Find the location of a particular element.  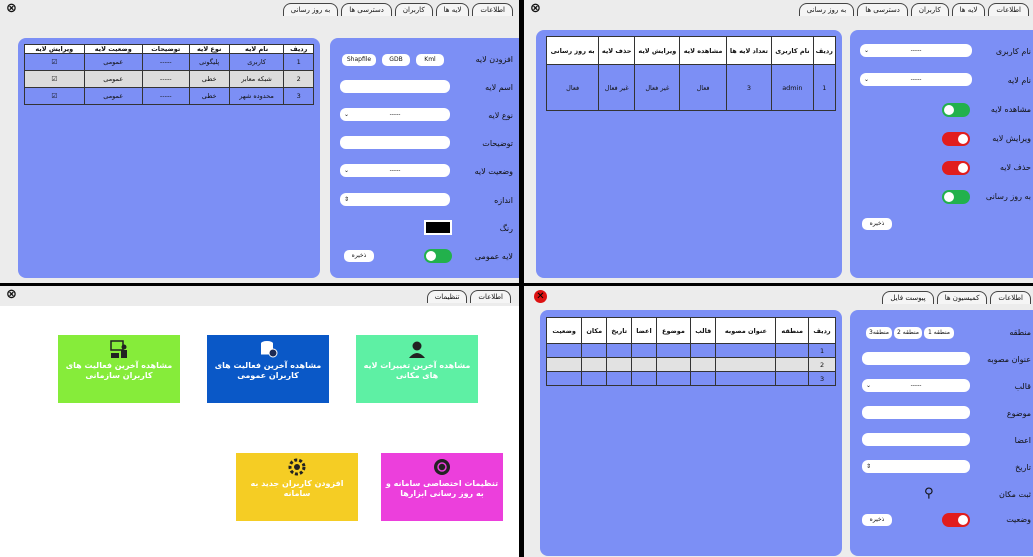

layer-name-input is located at coordinates (395, 86).